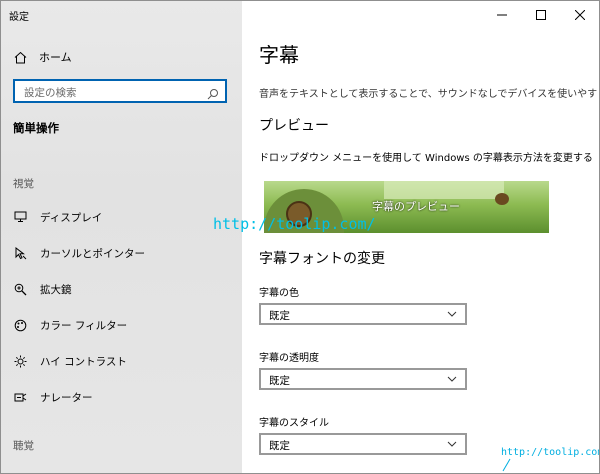  Describe the element at coordinates (20, 57) in the screenshot. I see `home-icon` at that location.